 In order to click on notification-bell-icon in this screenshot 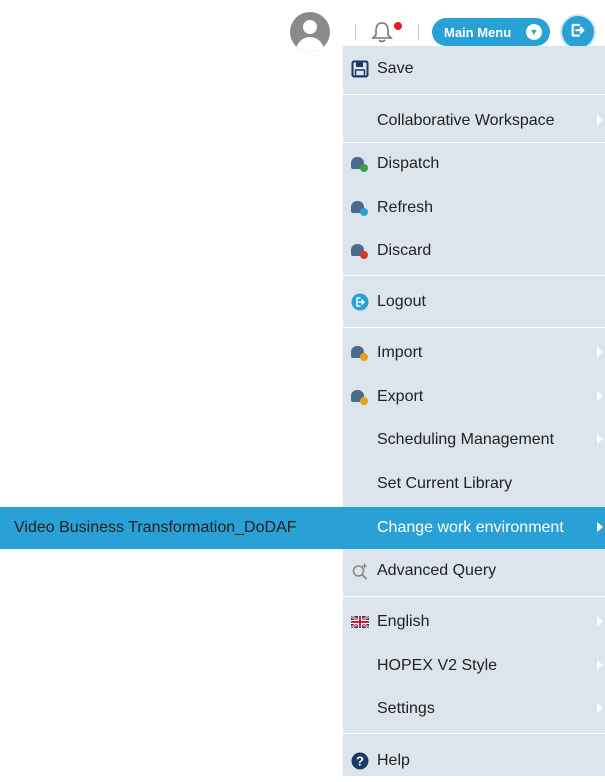, I will do `click(382, 32)`.